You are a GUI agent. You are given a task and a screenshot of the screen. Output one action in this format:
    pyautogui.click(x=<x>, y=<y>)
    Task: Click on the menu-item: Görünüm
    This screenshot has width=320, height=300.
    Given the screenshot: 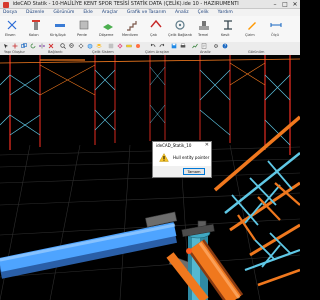 What is the action you would take?
    pyautogui.click(x=63, y=12)
    